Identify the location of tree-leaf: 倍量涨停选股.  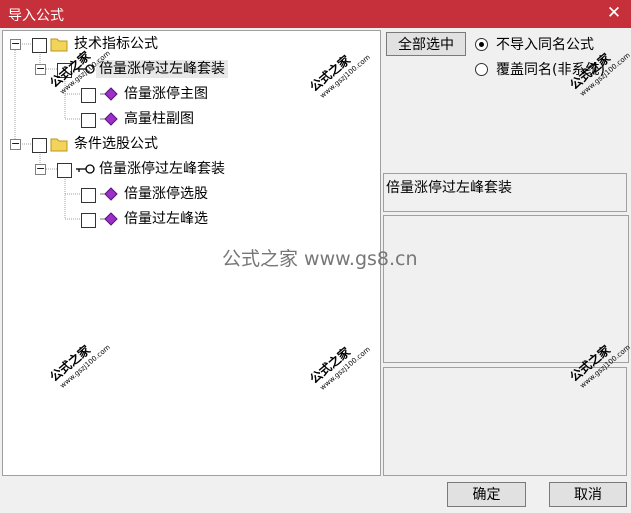
(188, 194).